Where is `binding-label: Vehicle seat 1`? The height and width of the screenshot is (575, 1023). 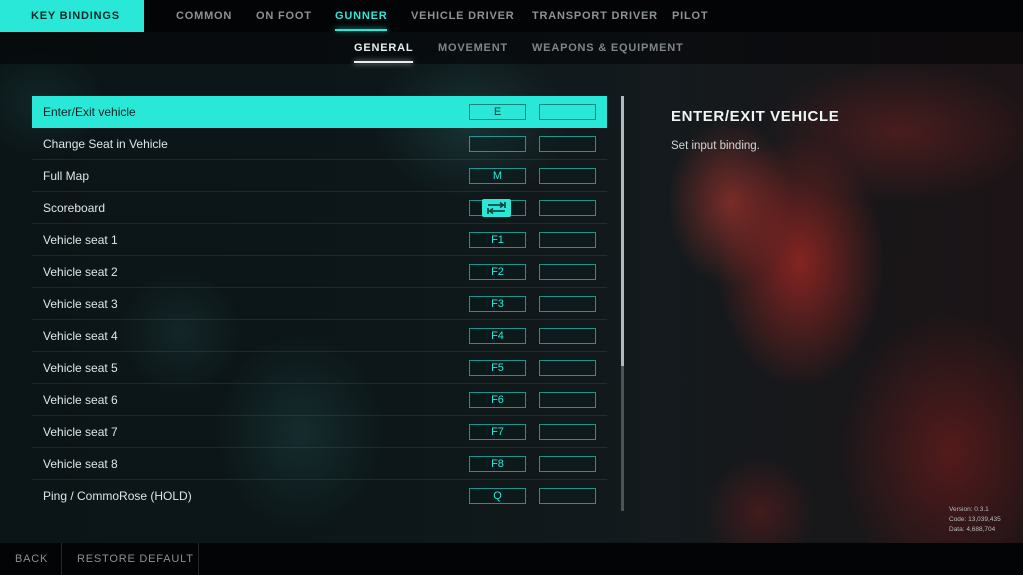 binding-label: Vehicle seat 1 is located at coordinates (80, 240).